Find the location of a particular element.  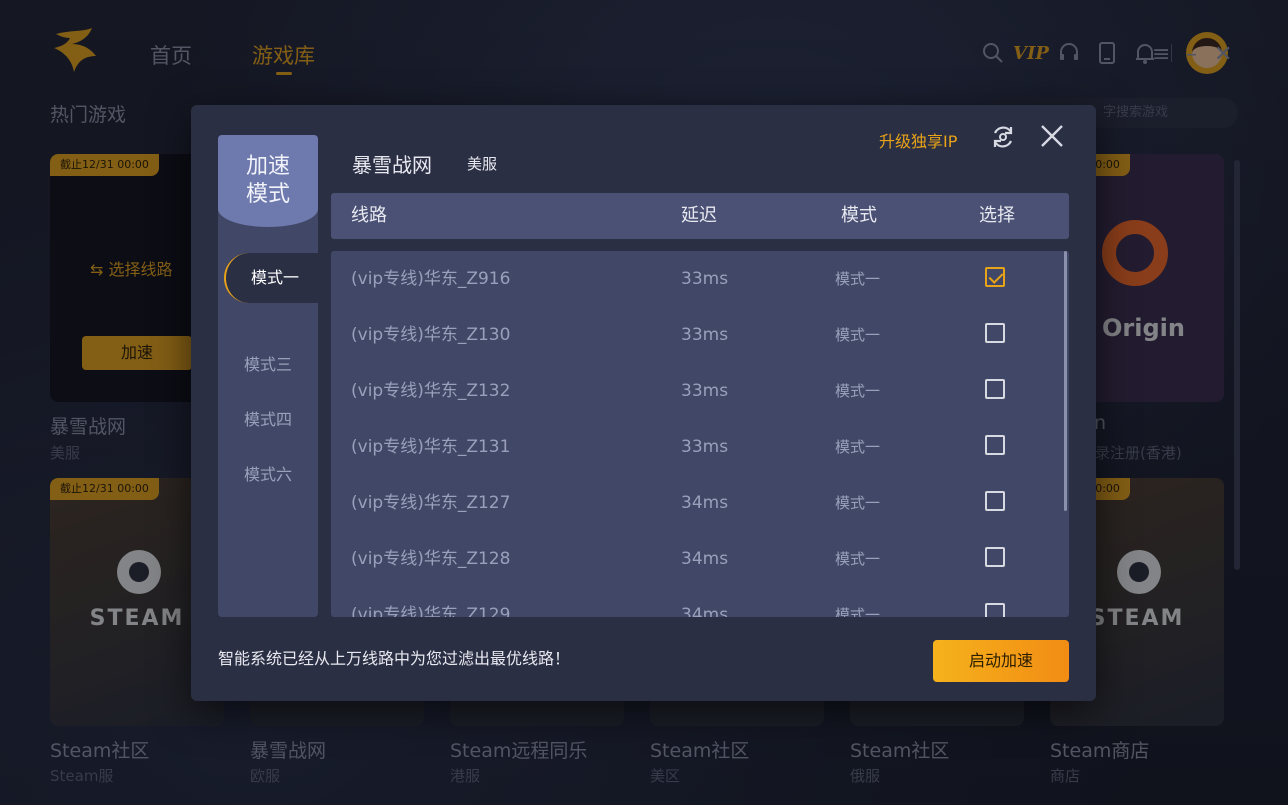

line-name: (vip专线)华东_Z129 is located at coordinates (431, 611).